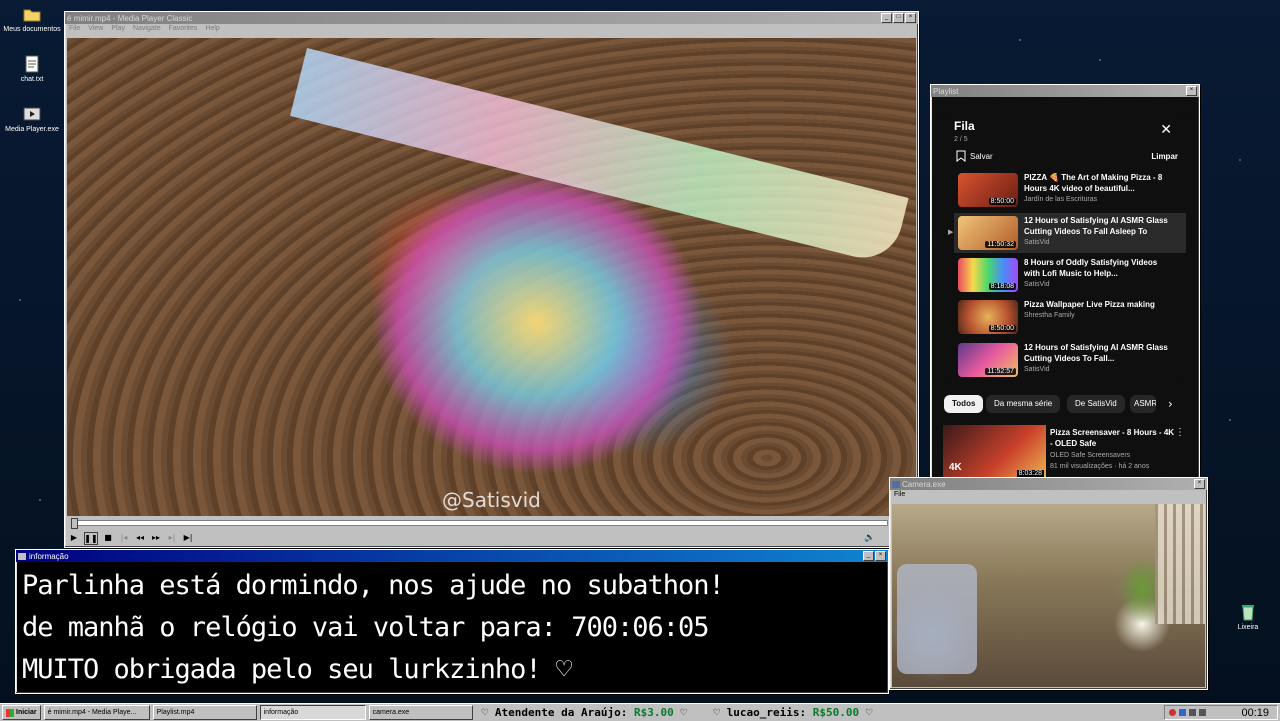 Image resolution: width=1280 pixels, height=721 pixels. I want to click on desktop-icon-documents: Meus documentos, so click(32, 18).